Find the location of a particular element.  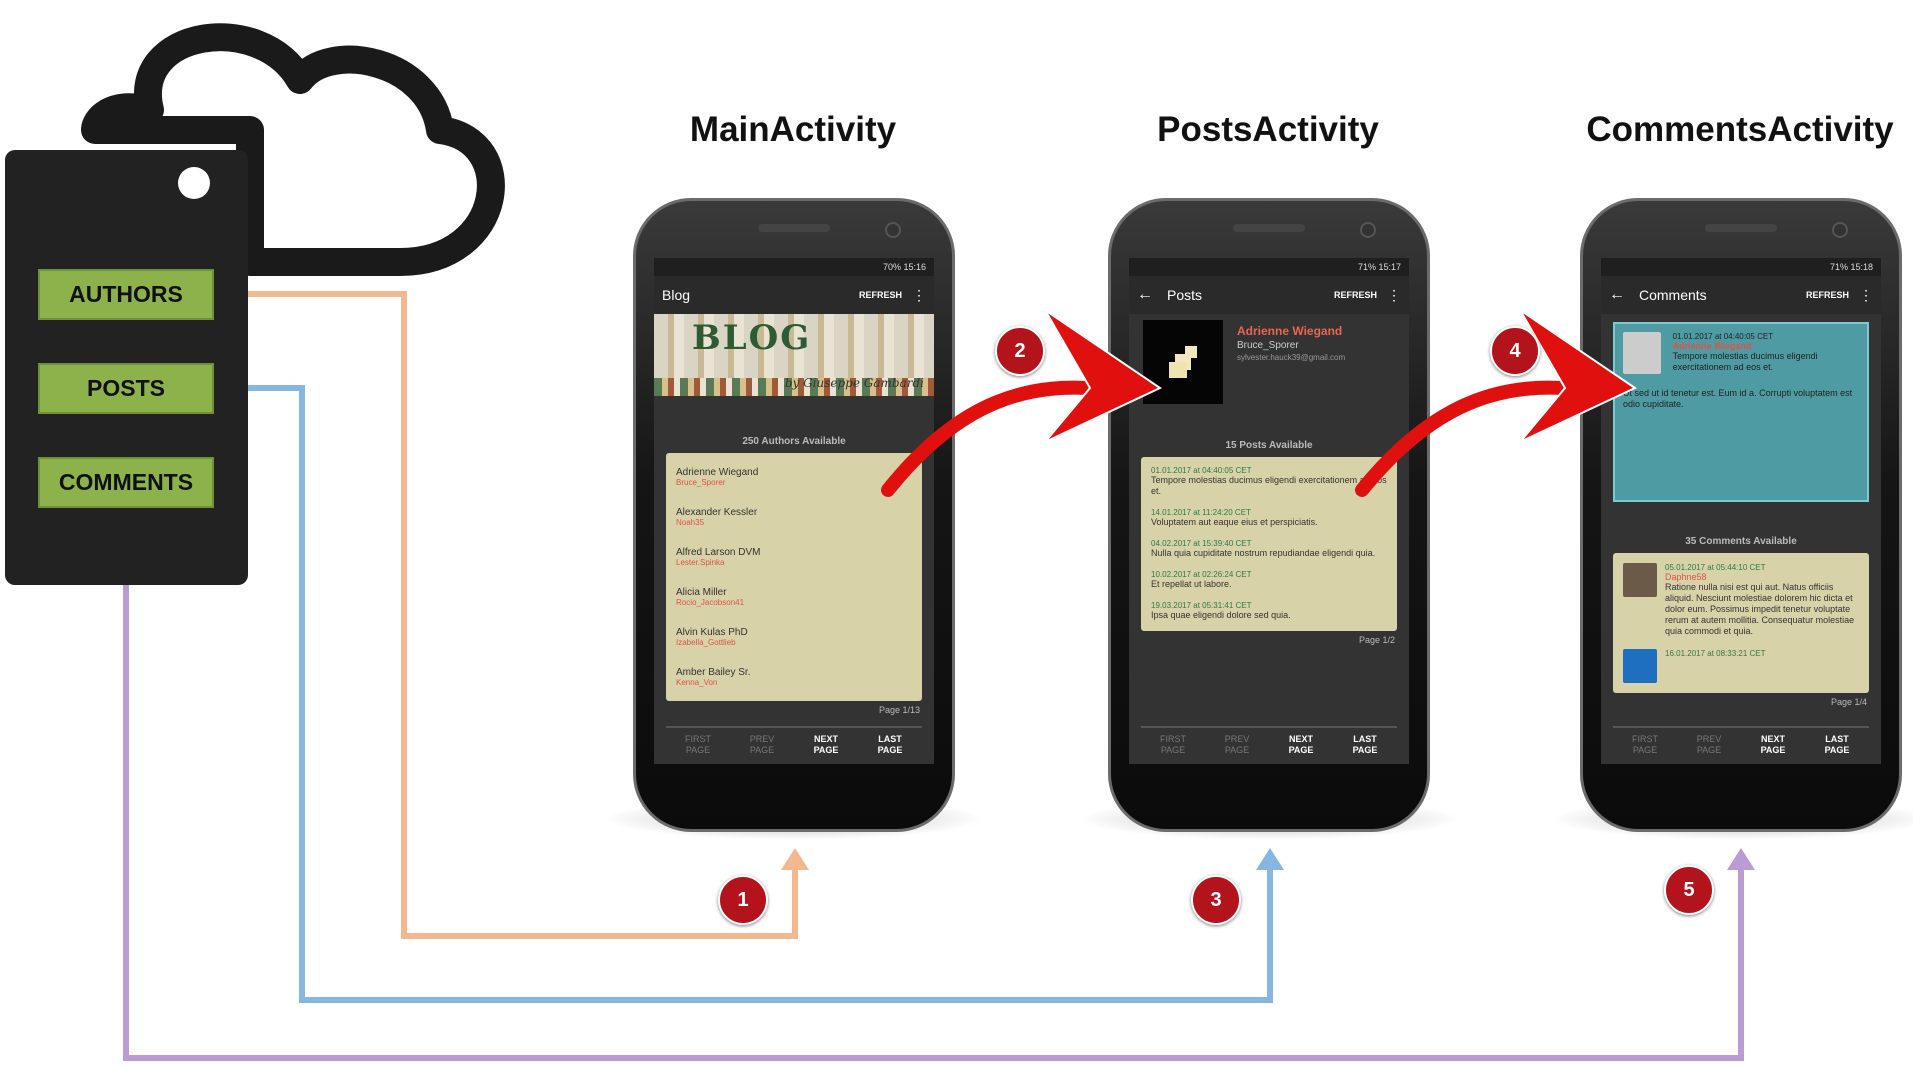

authors-wire-arrowhead is located at coordinates (795, 859).